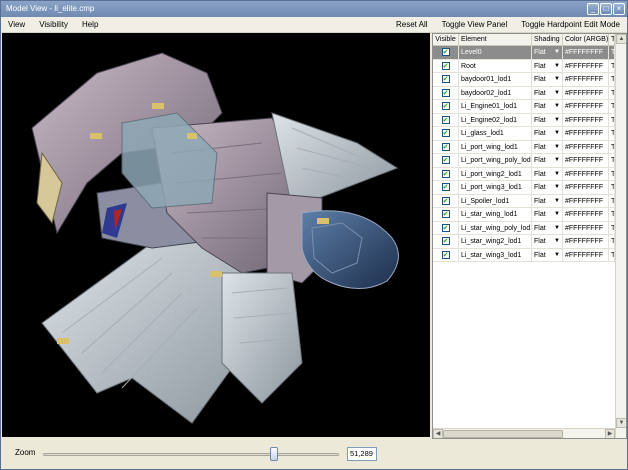 The image size is (628, 470). Describe the element at coordinates (446, 39) in the screenshot. I see `column-visible: Visible` at that location.